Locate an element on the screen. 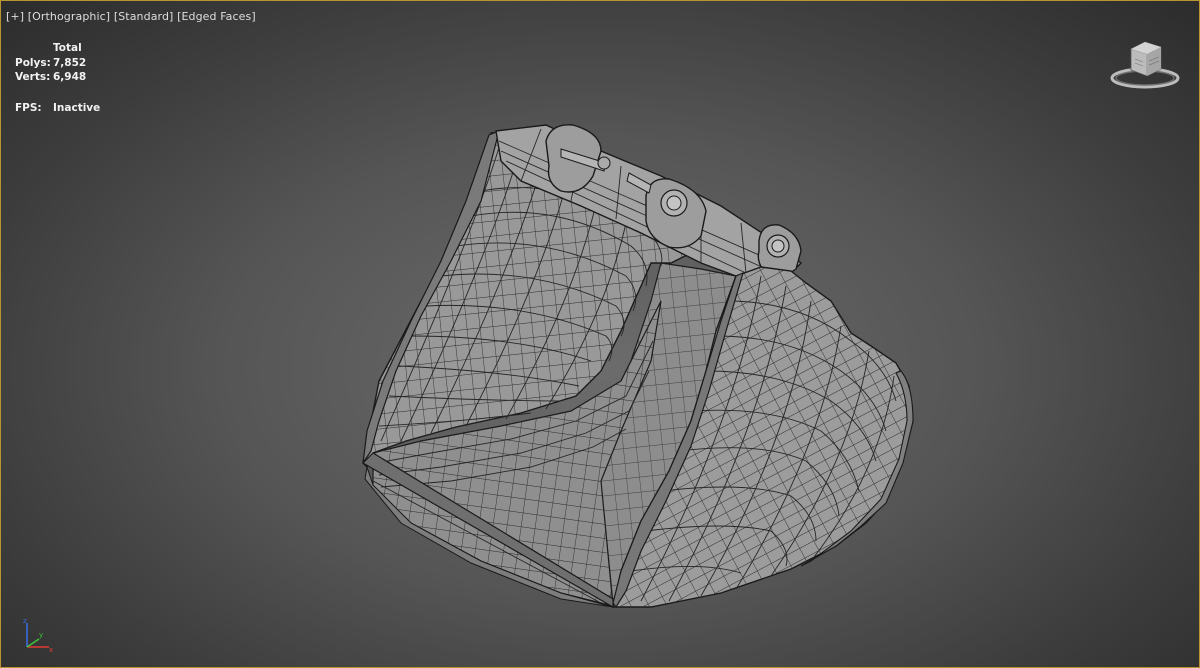  svg-text: x is located at coordinates (51, 650).